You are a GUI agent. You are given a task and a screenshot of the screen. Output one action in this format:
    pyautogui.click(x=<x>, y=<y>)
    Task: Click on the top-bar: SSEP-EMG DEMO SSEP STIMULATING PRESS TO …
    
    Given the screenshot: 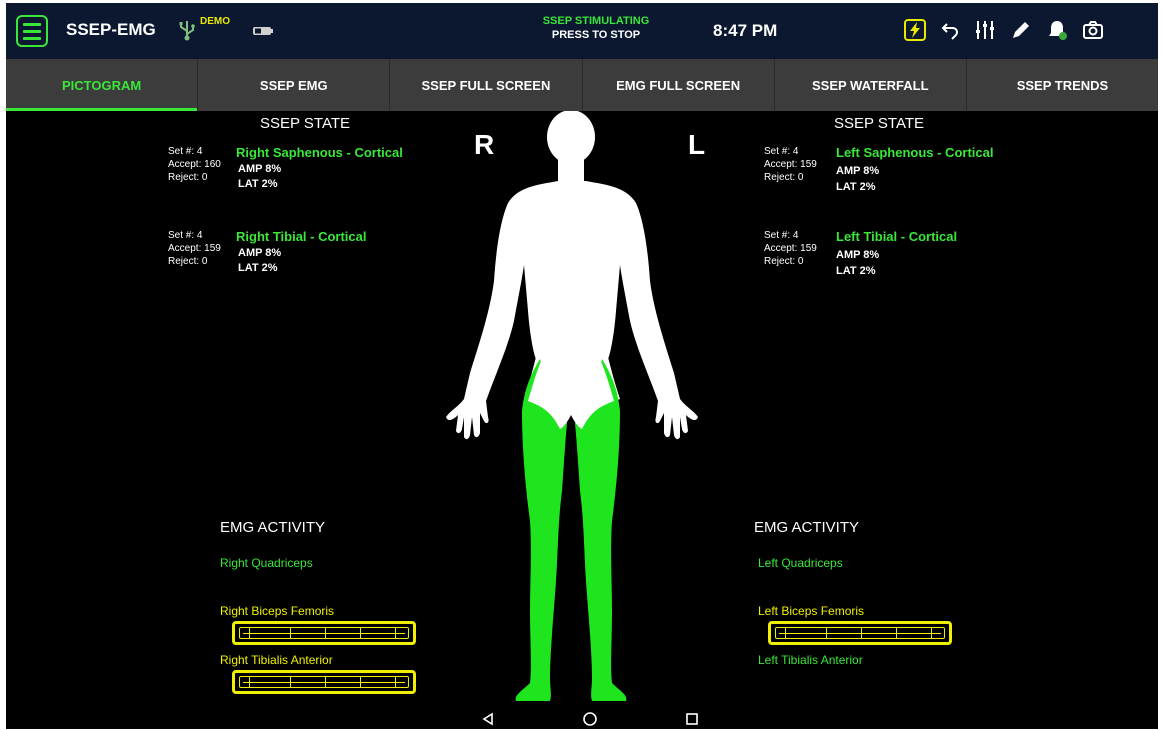 What is the action you would take?
    pyautogui.click(x=582, y=31)
    